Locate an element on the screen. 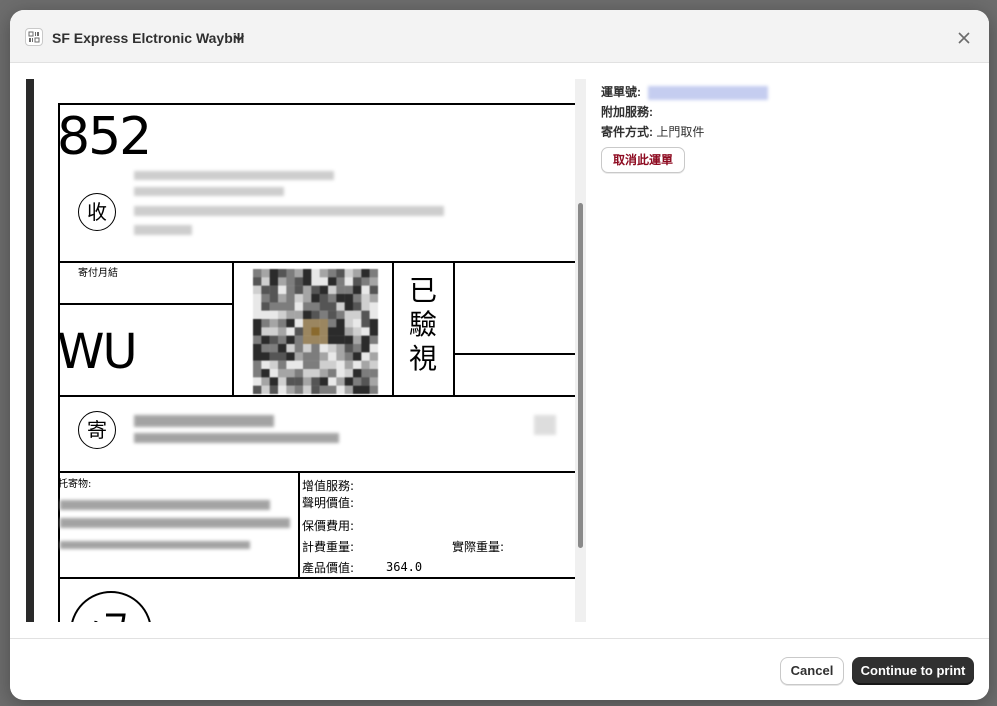  sender-name-redacted is located at coordinates (204, 421).